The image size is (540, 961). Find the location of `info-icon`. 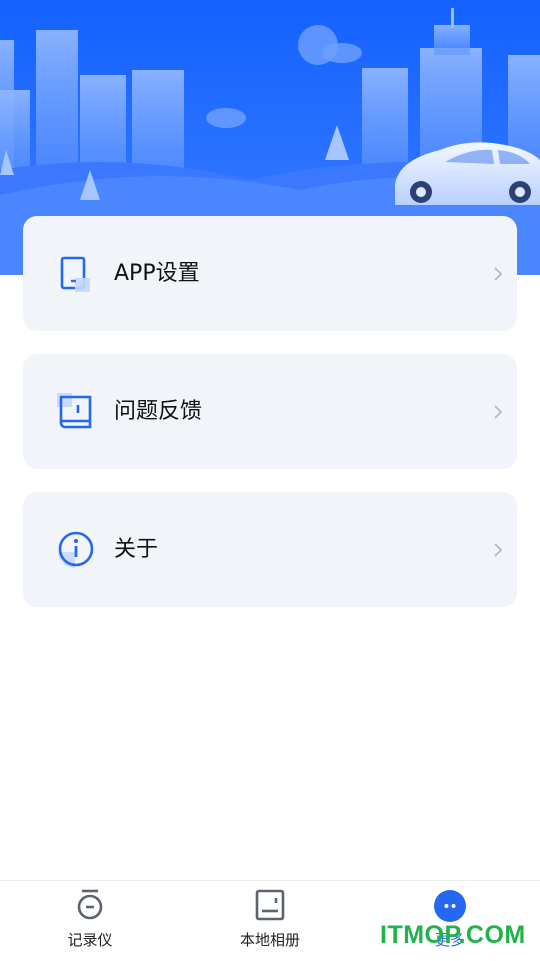

info-icon is located at coordinates (76, 549).